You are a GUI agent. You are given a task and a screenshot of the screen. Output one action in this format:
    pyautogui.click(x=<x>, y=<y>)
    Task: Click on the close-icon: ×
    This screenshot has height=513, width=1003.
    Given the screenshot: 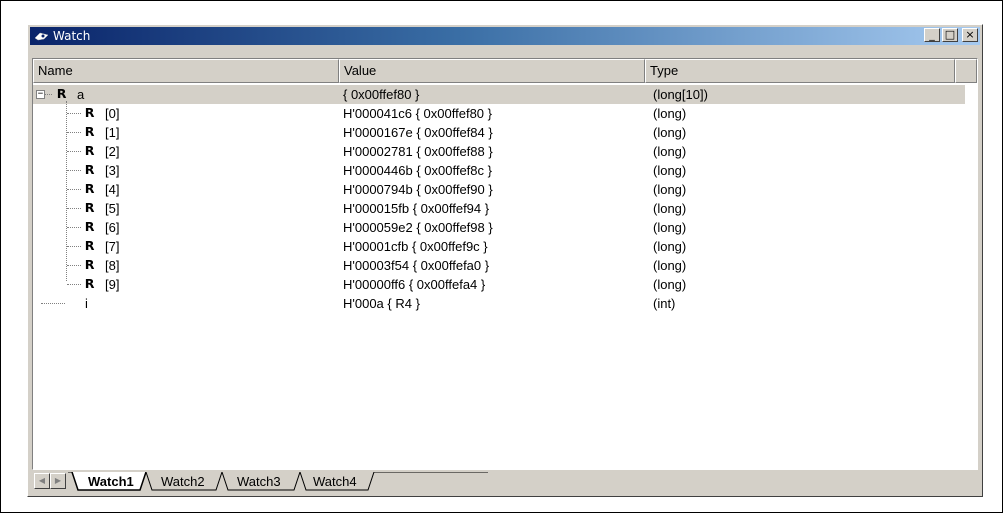 What is the action you would take?
    pyautogui.click(x=970, y=34)
    